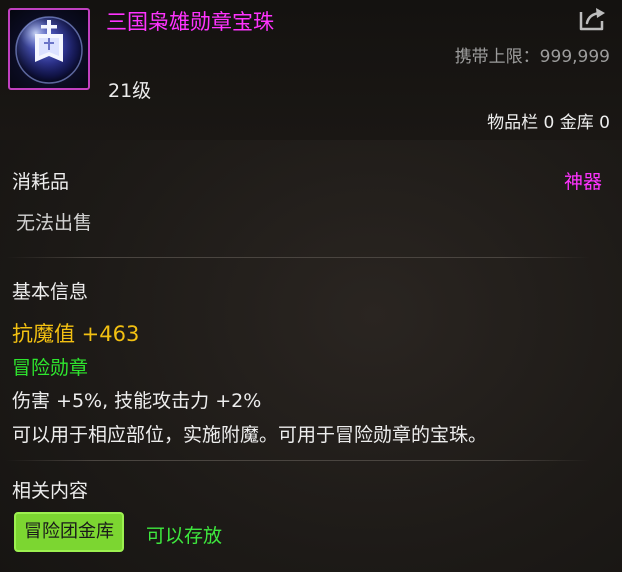  I want to click on item-description: 可以用于相应部位，实施附魔。可用于冒险勋章的宝珠。, so click(250, 435).